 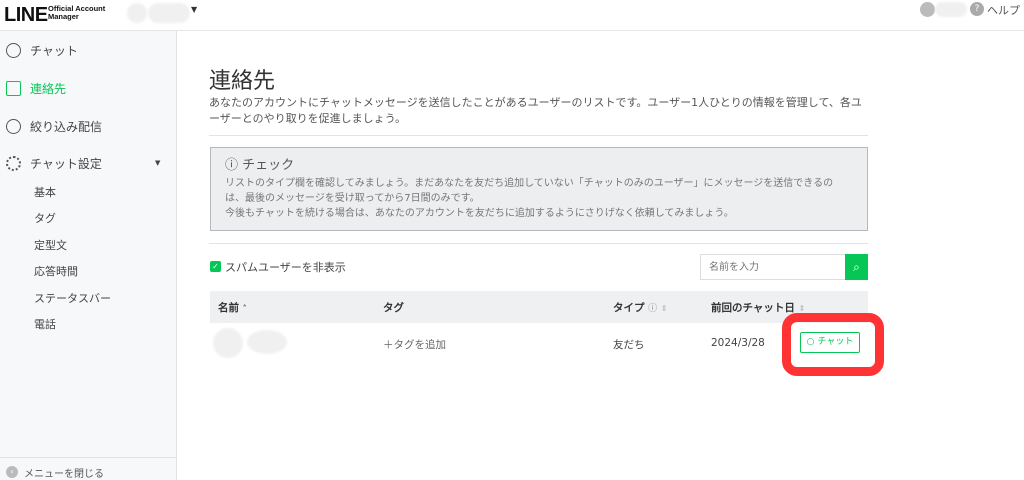 I want to click on hide-spam-checkbox: ✓, so click(x=215, y=266).